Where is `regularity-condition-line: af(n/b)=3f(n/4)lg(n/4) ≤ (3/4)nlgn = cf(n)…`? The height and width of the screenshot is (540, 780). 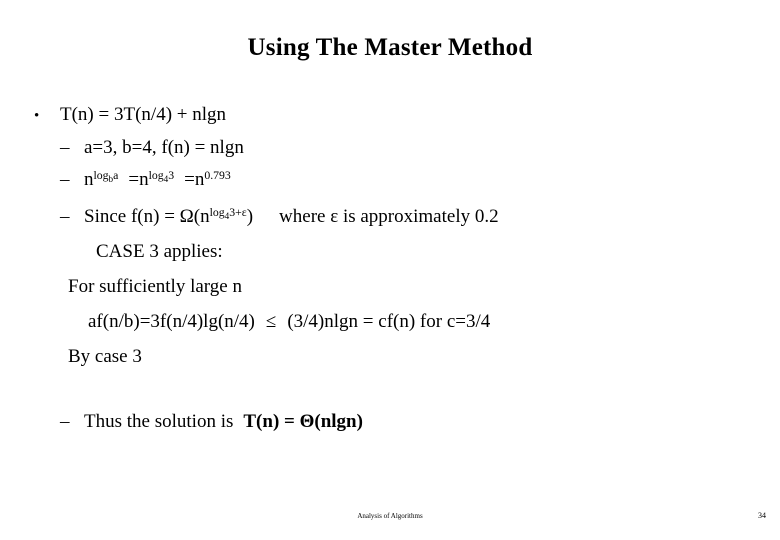
regularity-condition-line: af(n/b)=3f(n/4)lg(n/4) ≤ (3/4)nlgn = cf(n)… is located at coordinates (289, 321).